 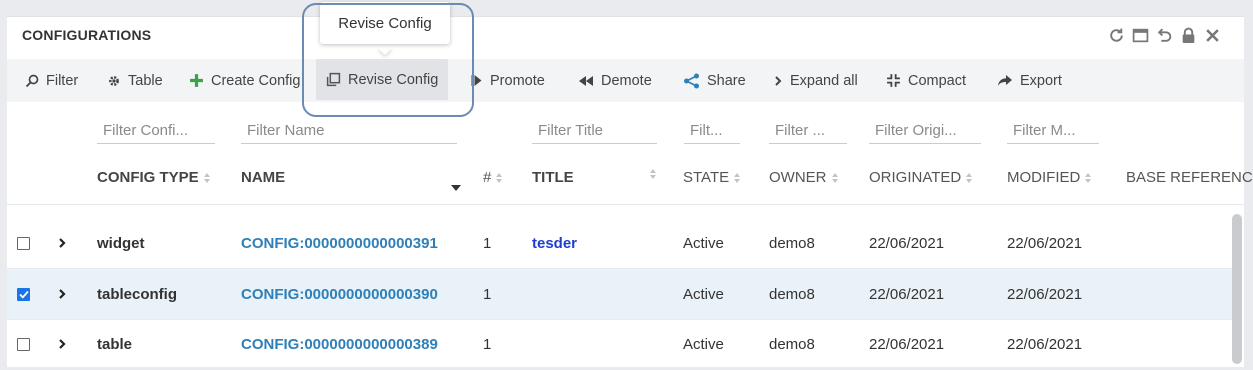 What do you see at coordinates (339, 344) in the screenshot?
I see `row-name-link: CONFIG:0000000000000389` at bounding box center [339, 344].